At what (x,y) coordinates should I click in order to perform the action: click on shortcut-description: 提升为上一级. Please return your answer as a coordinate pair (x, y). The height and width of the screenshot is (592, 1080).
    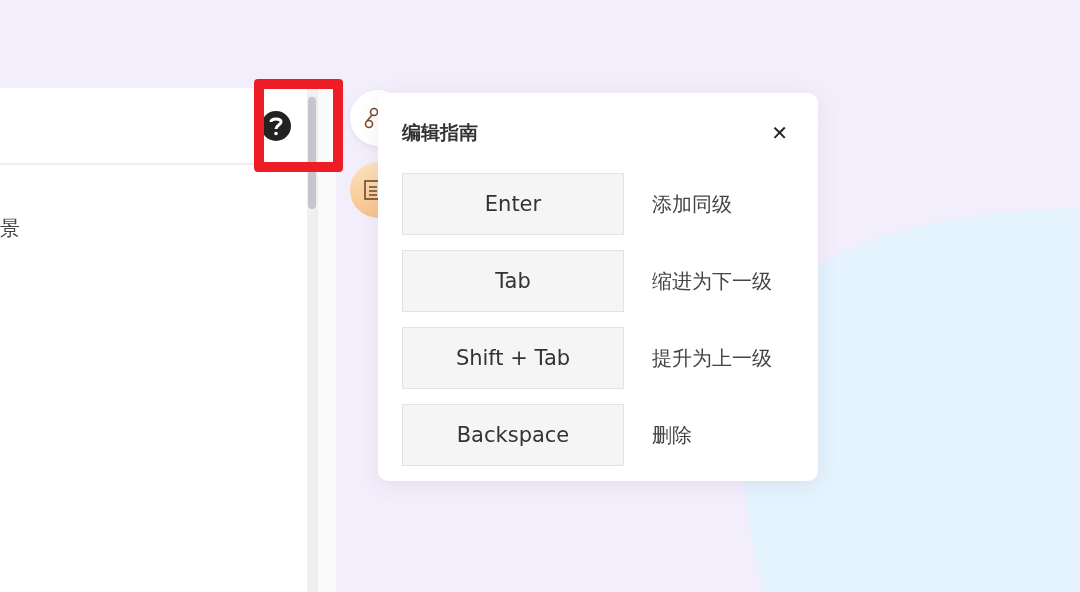
    Looking at the image, I should click on (712, 358).